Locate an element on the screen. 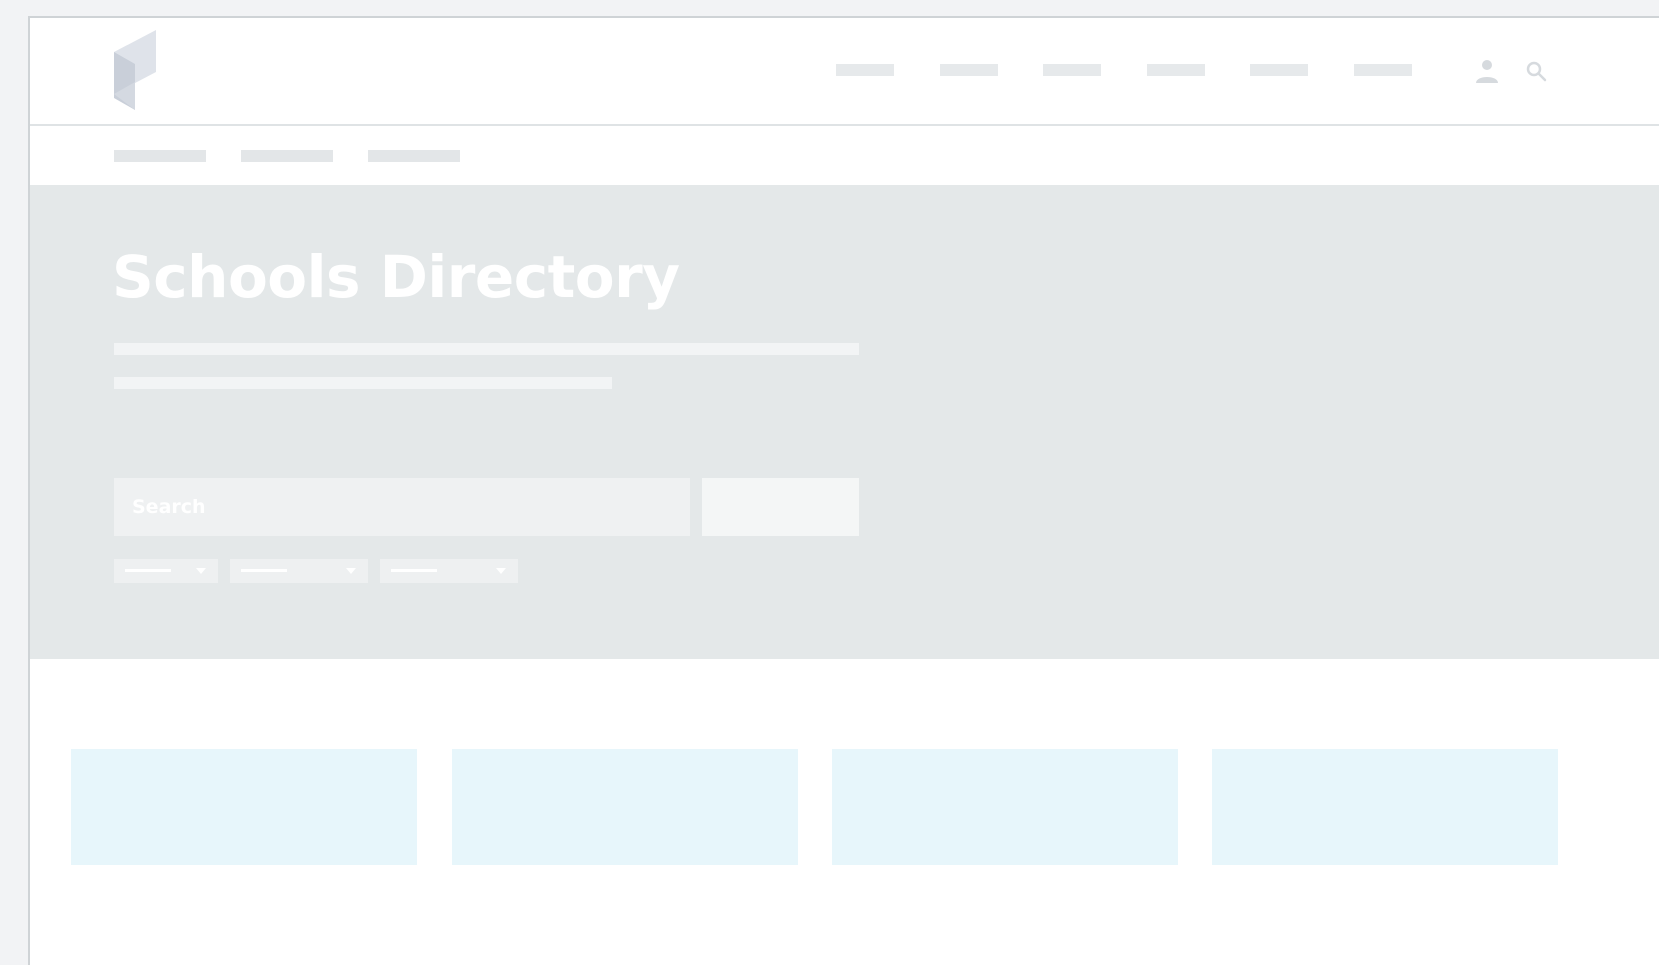  main-nav is located at coordinates (844, 71).